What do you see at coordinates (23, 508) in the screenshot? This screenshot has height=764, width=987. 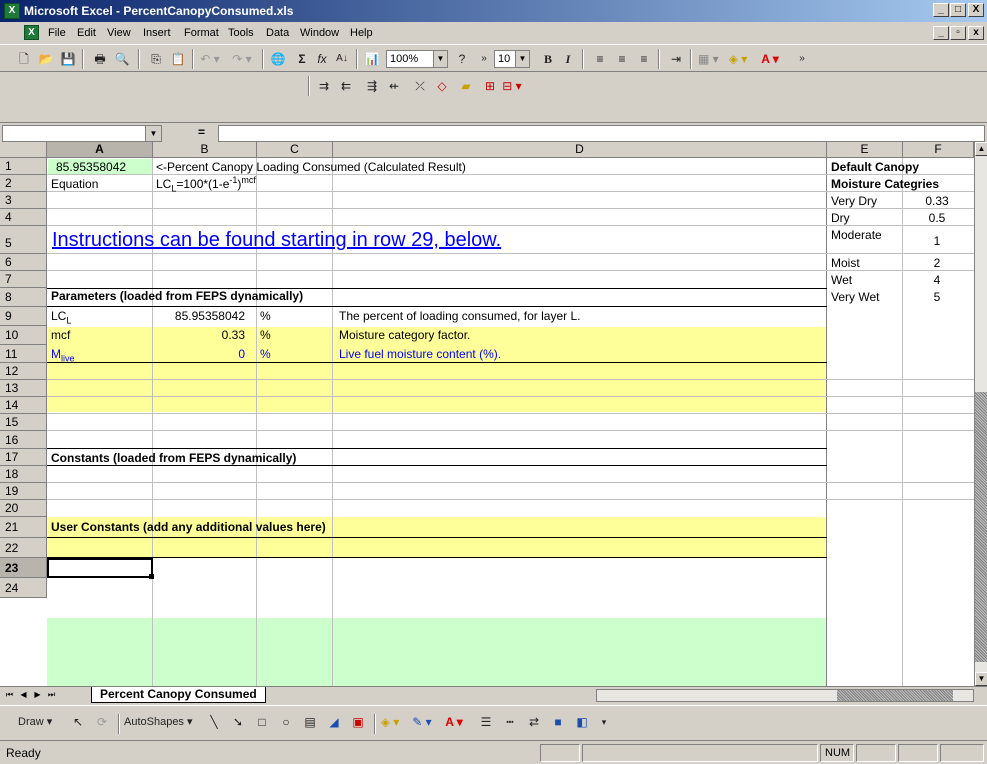 I see `row-header: 20` at bounding box center [23, 508].